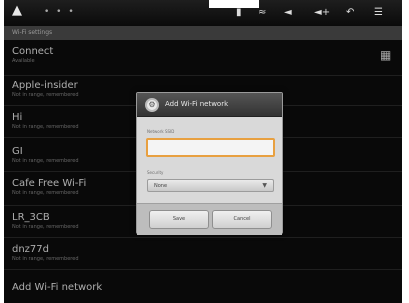 The image size is (409, 303). I want to click on dialog-button-bar: Save Cancel, so click(209, 219).